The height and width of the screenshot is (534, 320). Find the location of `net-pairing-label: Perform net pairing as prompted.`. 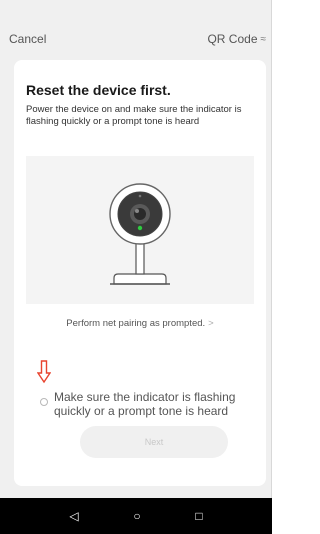

net-pairing-label: Perform net pairing as prompted. is located at coordinates (136, 323).